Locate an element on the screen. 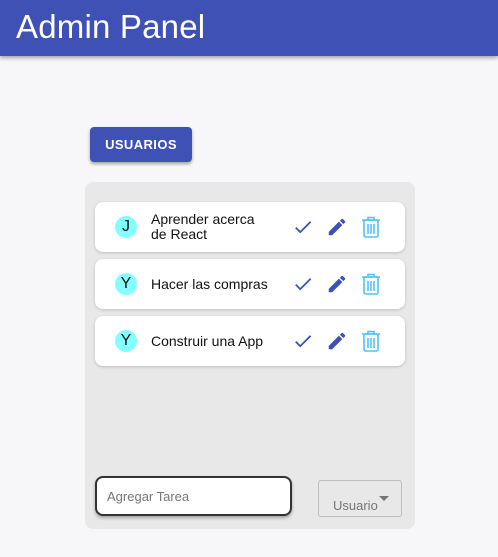 The image size is (498, 557). user-select: Usuario is located at coordinates (360, 498).